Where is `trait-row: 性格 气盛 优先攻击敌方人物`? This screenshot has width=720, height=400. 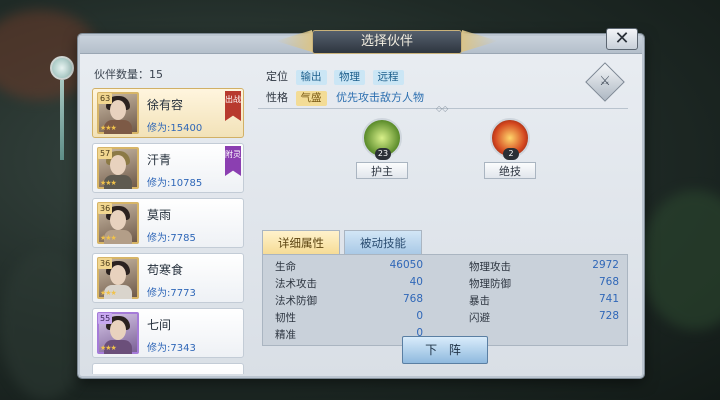
trait-row: 性格 气盛 优先攻击敌方人物 is located at coordinates (345, 97).